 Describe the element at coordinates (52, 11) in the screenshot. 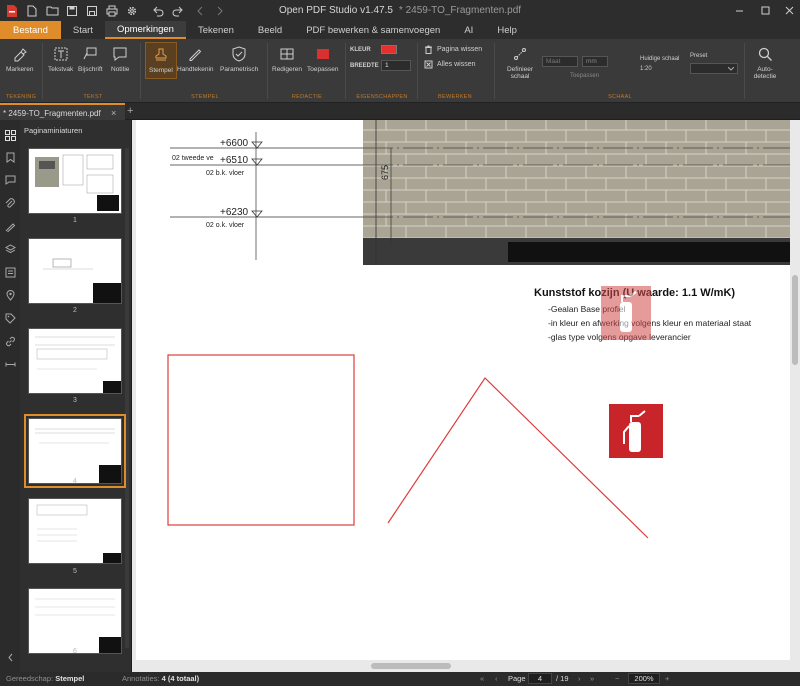

I see `open-folder-icon` at that location.